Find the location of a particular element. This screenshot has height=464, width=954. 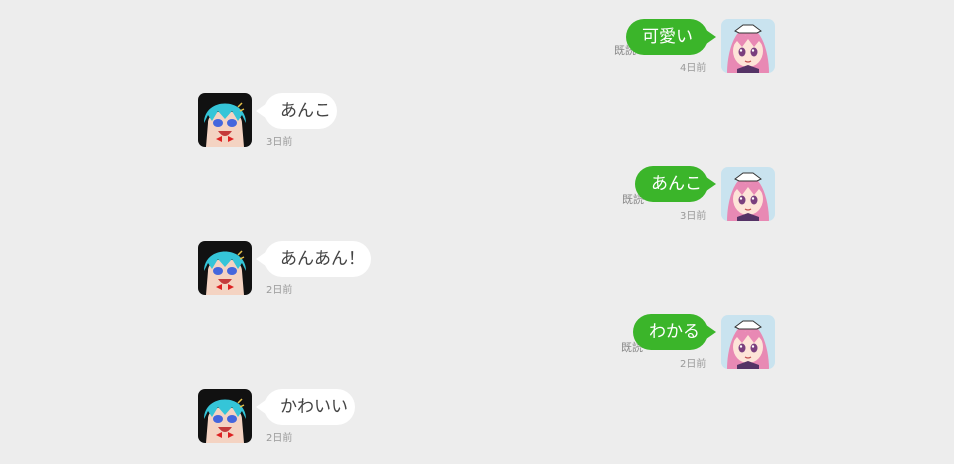

message-bubble: 可愛い is located at coordinates (671, 37).